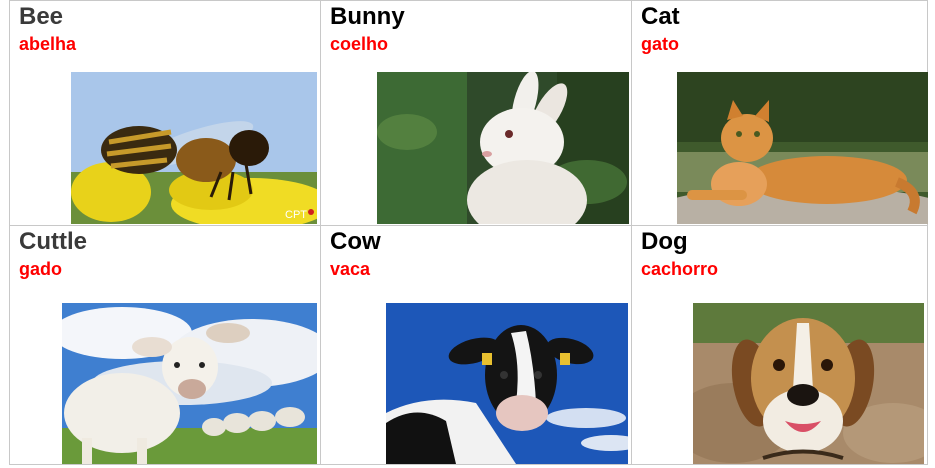 Image resolution: width=935 pixels, height=468 pixels. I want to click on portuguese-word: gado, so click(40, 269).